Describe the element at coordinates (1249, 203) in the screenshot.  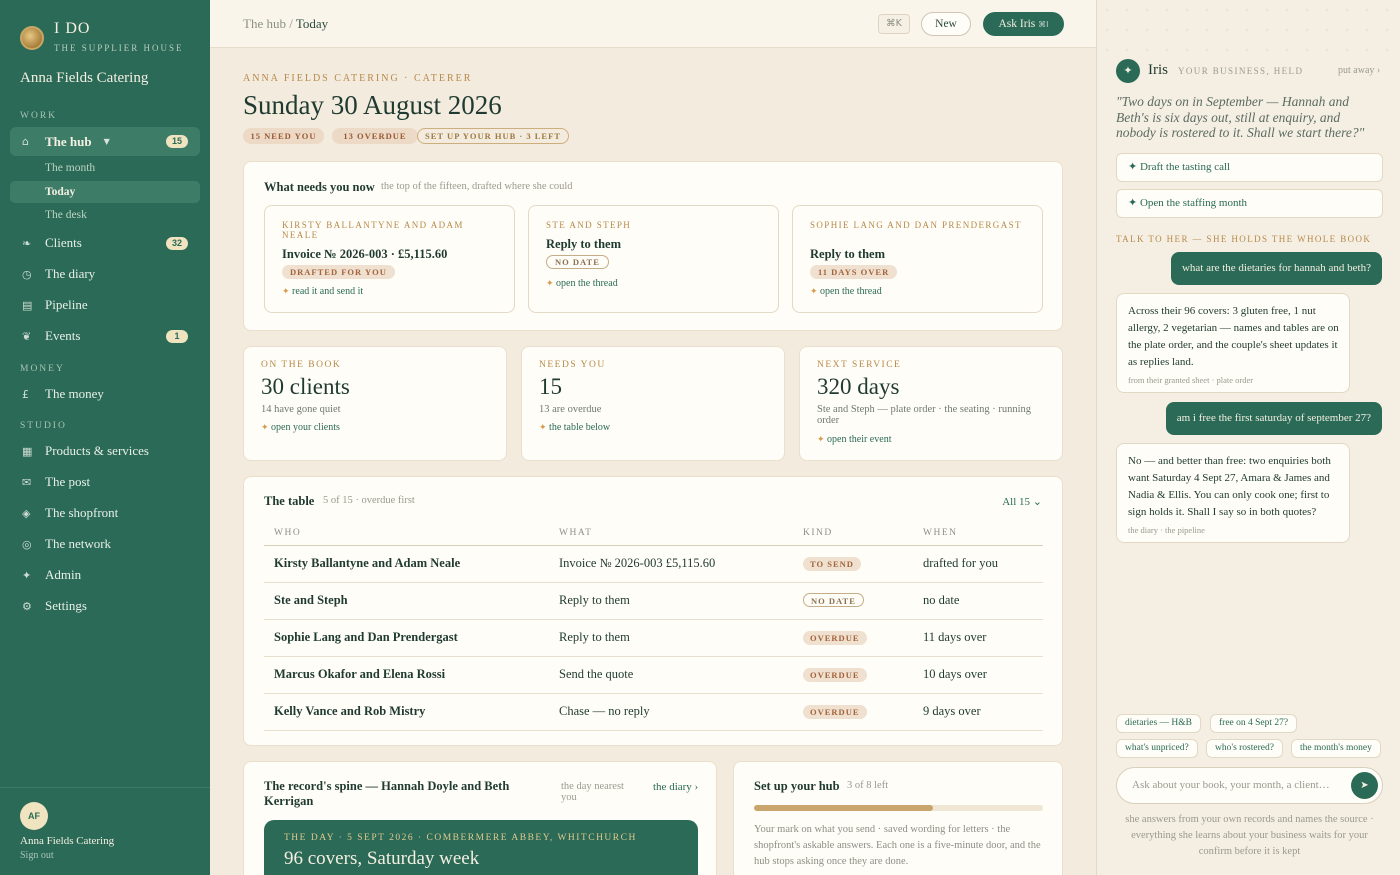
I see `open-staffing-month-button: ✦ Open the staffing month` at that location.